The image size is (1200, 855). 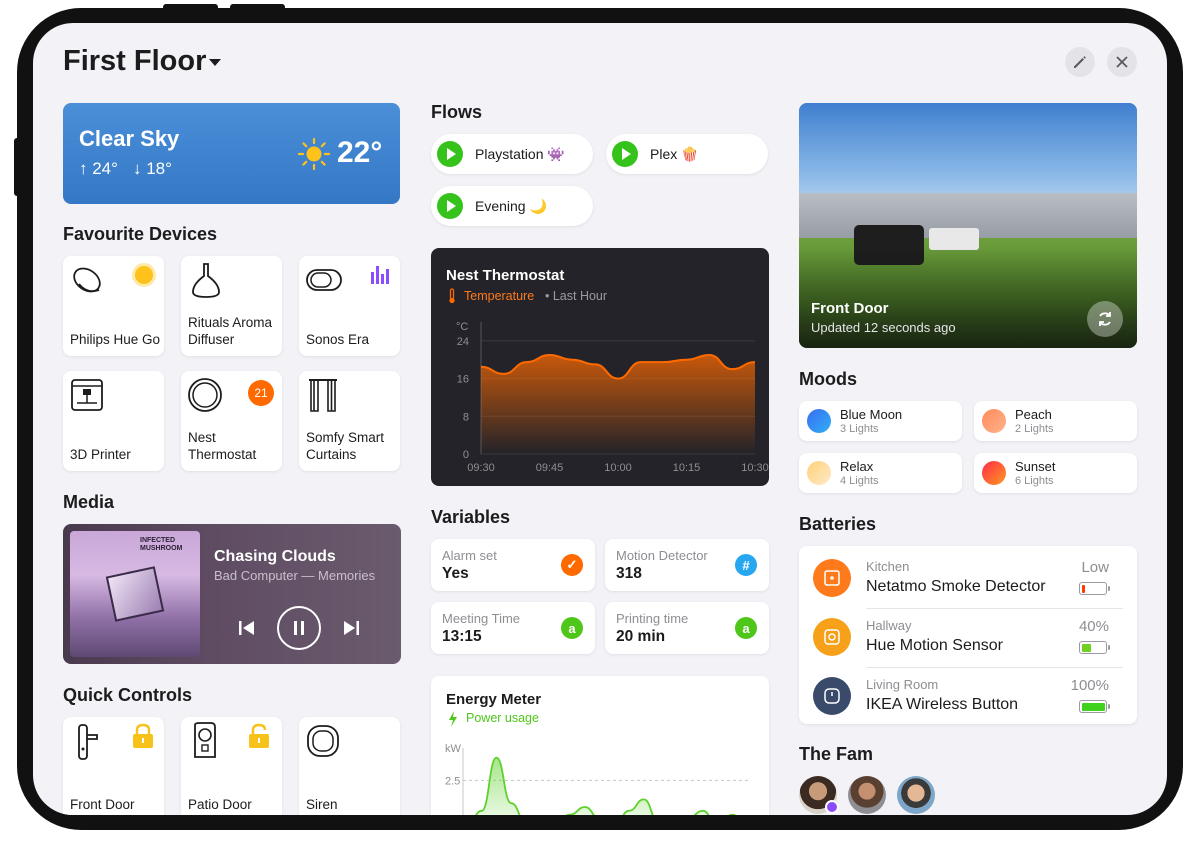 What do you see at coordinates (463, 342) in the screenshot?
I see `y-tick-label: 24` at bounding box center [463, 342].